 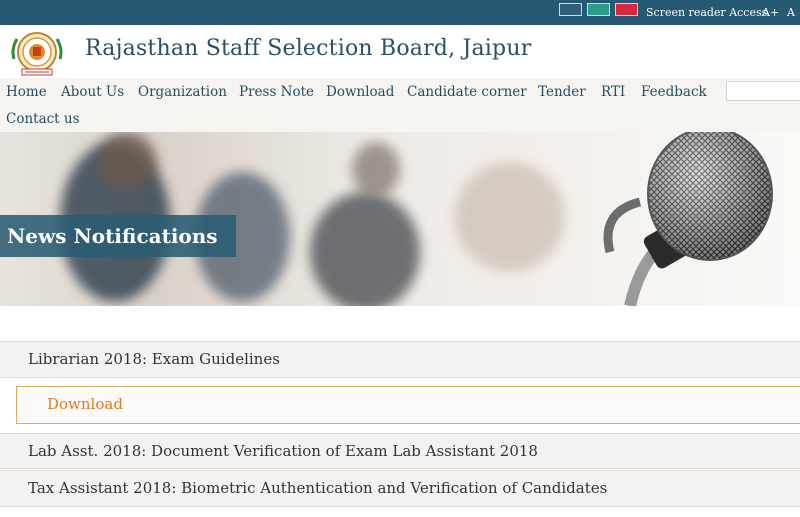 What do you see at coordinates (360, 92) in the screenshot?
I see `nav-item-download: Download` at bounding box center [360, 92].